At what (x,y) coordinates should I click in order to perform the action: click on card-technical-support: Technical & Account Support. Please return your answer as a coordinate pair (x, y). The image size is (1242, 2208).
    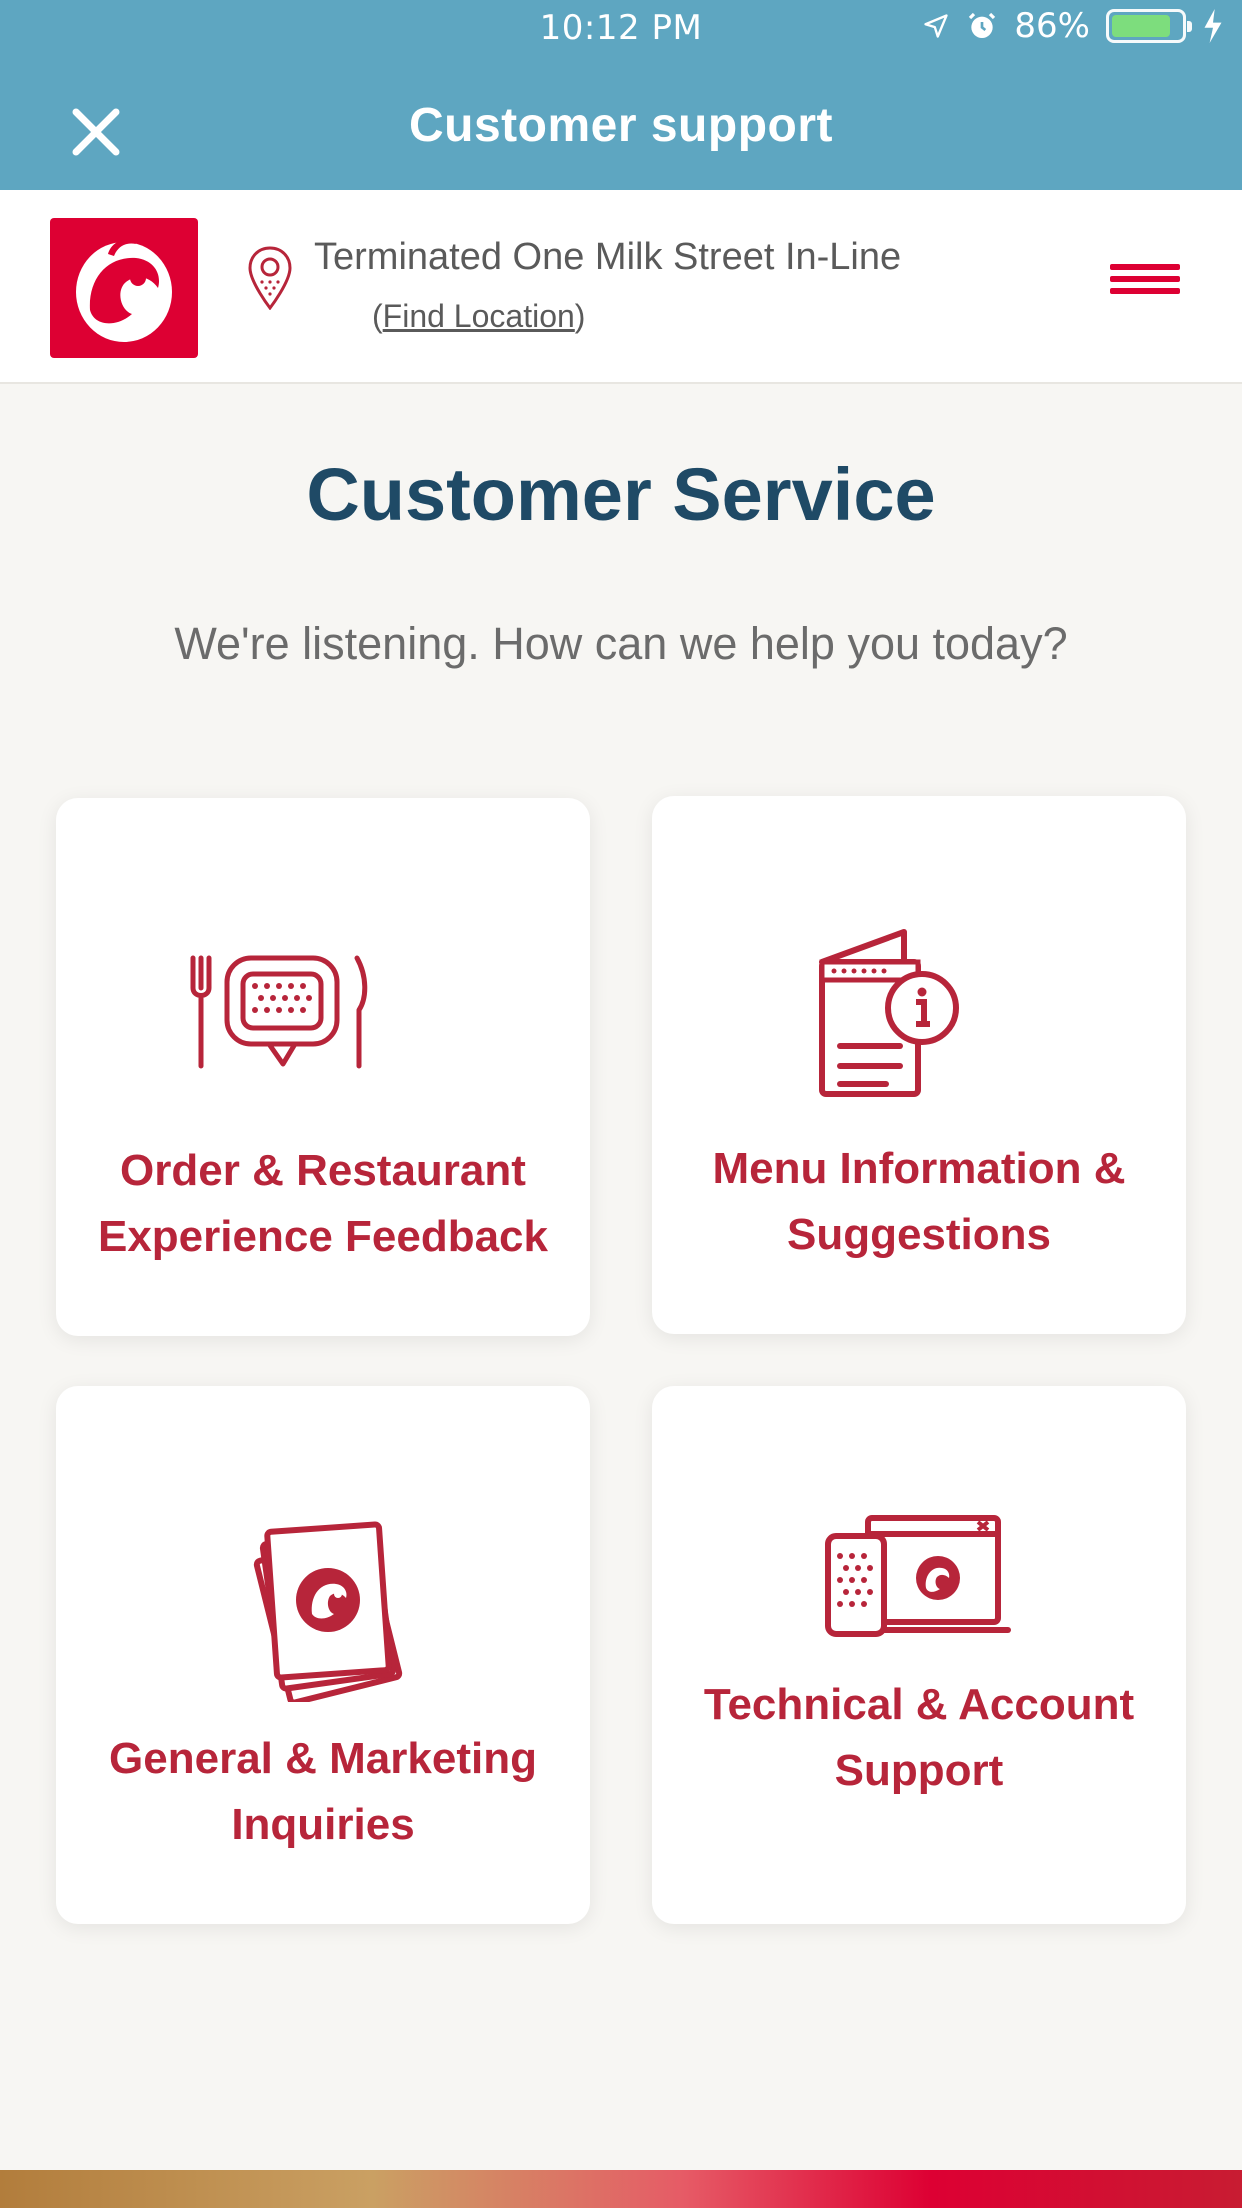
    Looking at the image, I should click on (919, 1655).